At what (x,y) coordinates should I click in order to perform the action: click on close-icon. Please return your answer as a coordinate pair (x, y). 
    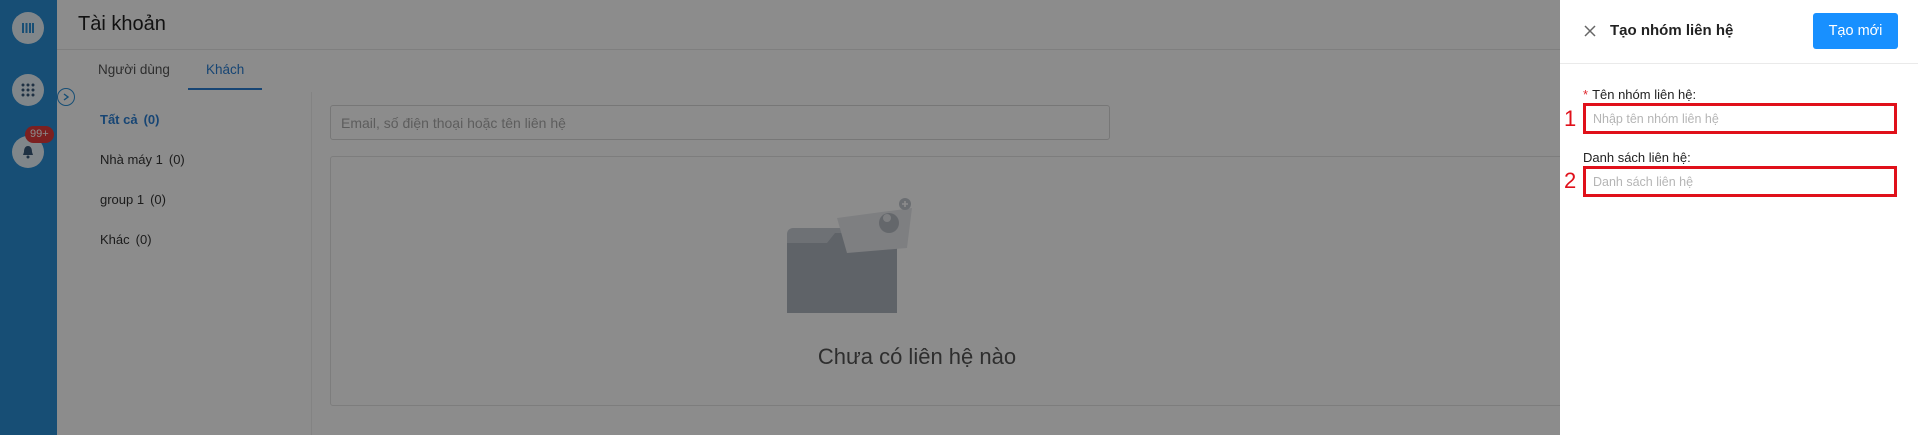
    Looking at the image, I should click on (1590, 31).